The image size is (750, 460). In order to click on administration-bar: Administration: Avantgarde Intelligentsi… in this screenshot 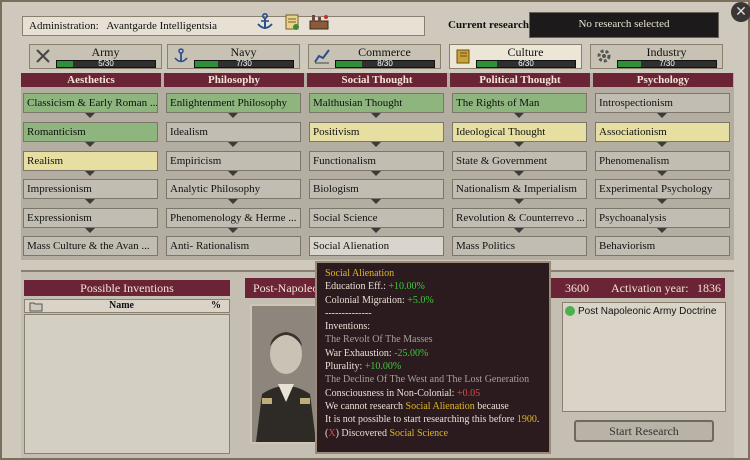, I will do `click(223, 26)`.